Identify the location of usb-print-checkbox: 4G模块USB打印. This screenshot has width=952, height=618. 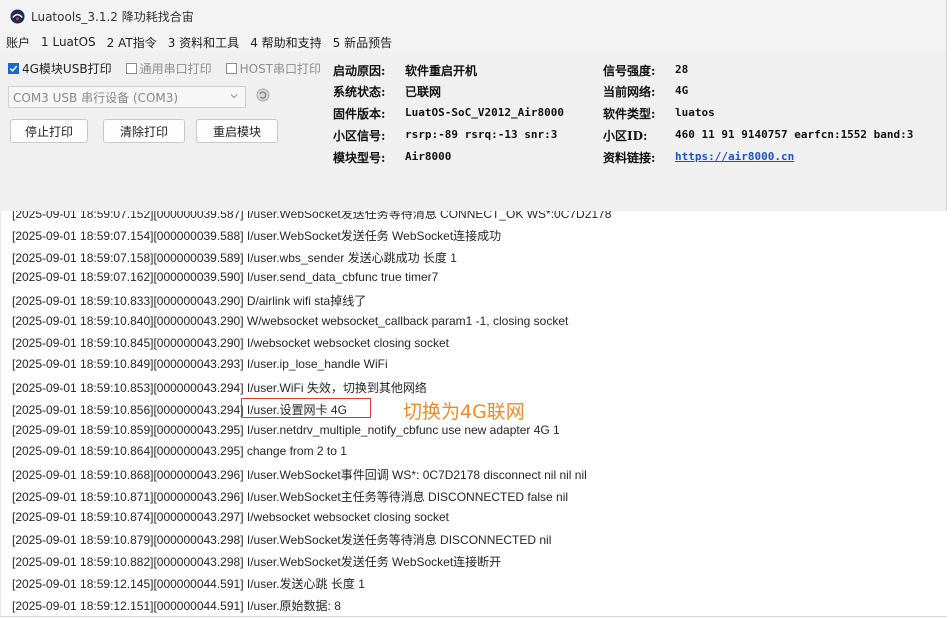
(60, 68).